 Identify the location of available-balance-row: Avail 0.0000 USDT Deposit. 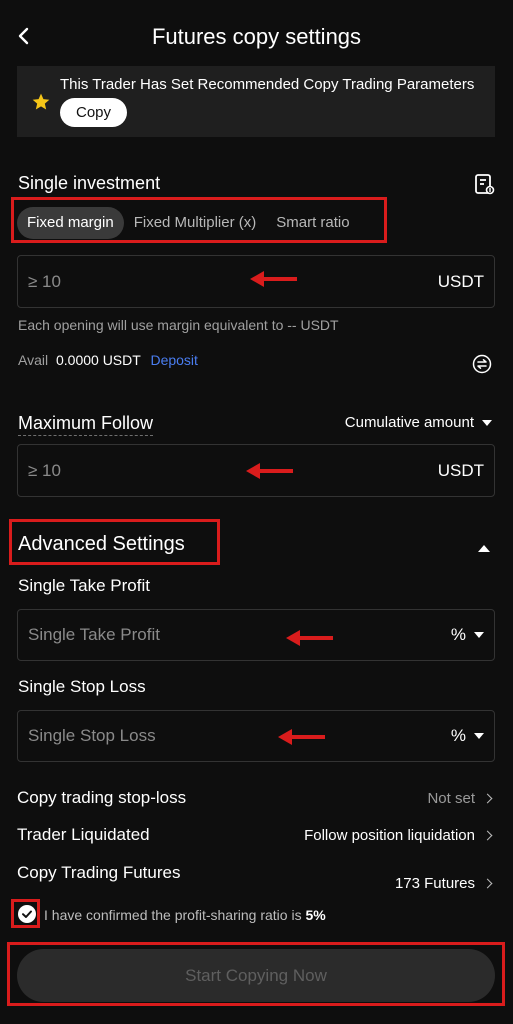
(108, 360).